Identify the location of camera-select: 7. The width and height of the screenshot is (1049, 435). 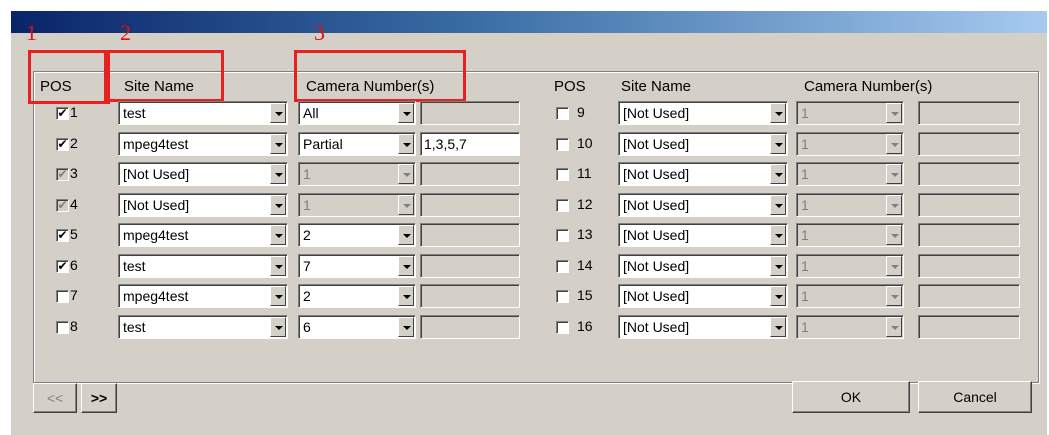
(357, 266).